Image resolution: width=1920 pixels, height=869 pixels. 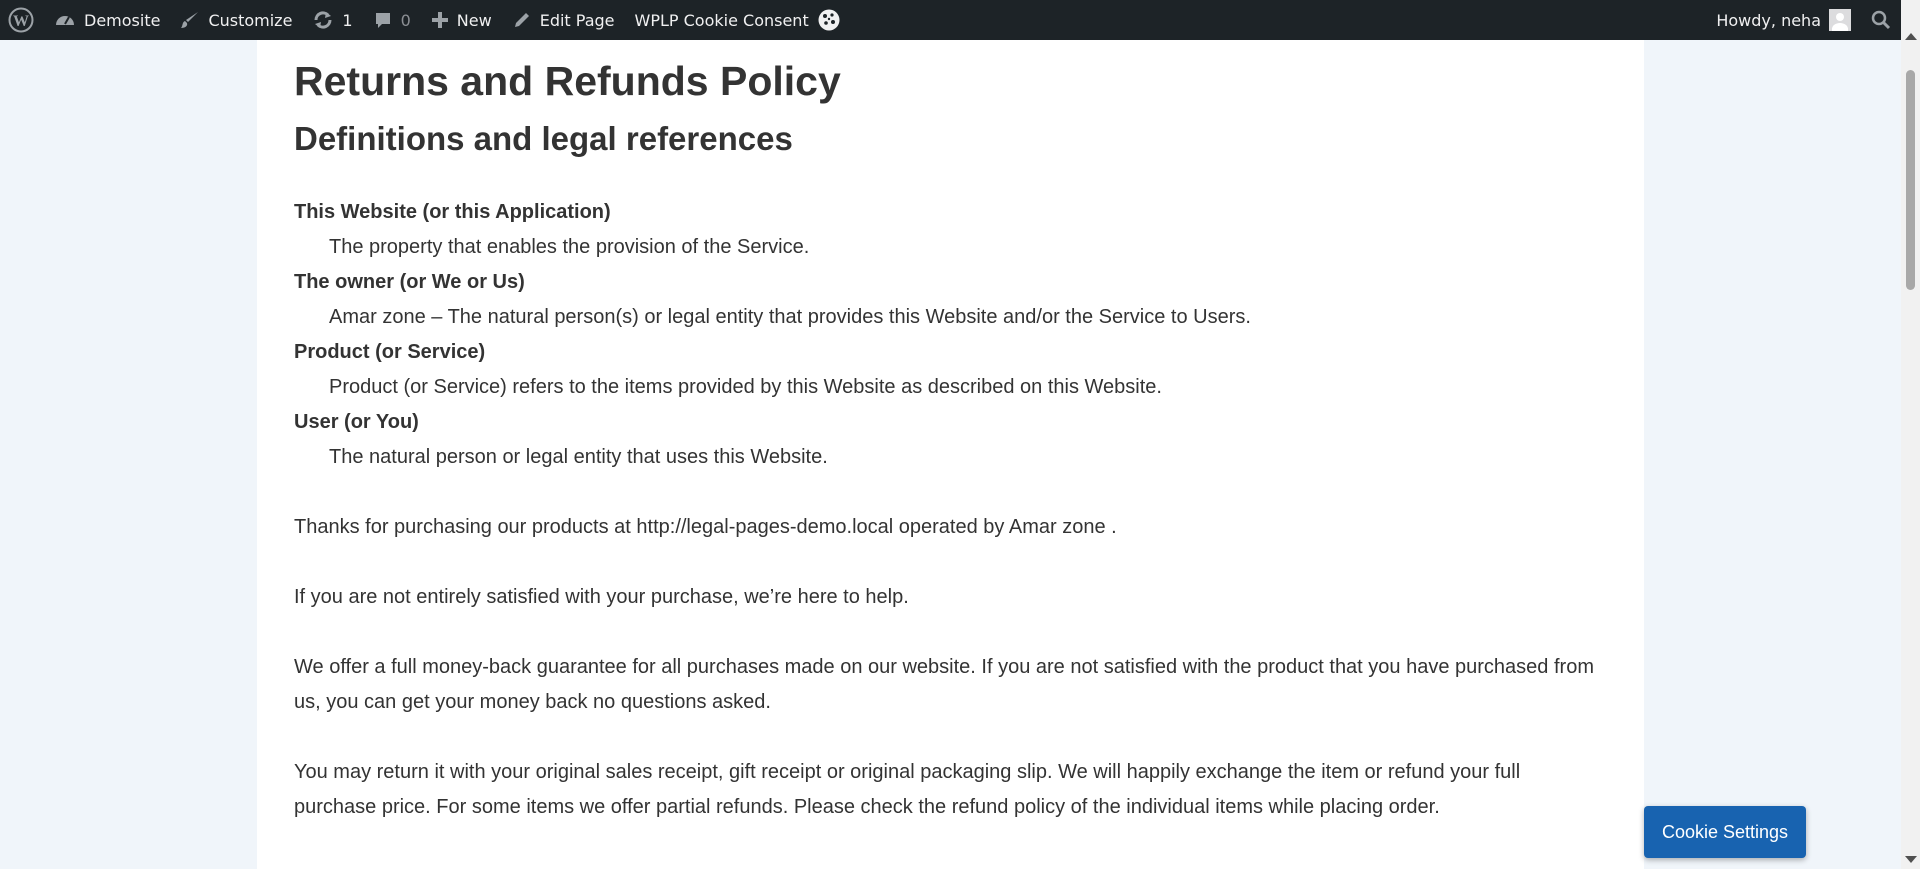 I want to click on dashboard-gauge-icon, so click(x=65, y=20).